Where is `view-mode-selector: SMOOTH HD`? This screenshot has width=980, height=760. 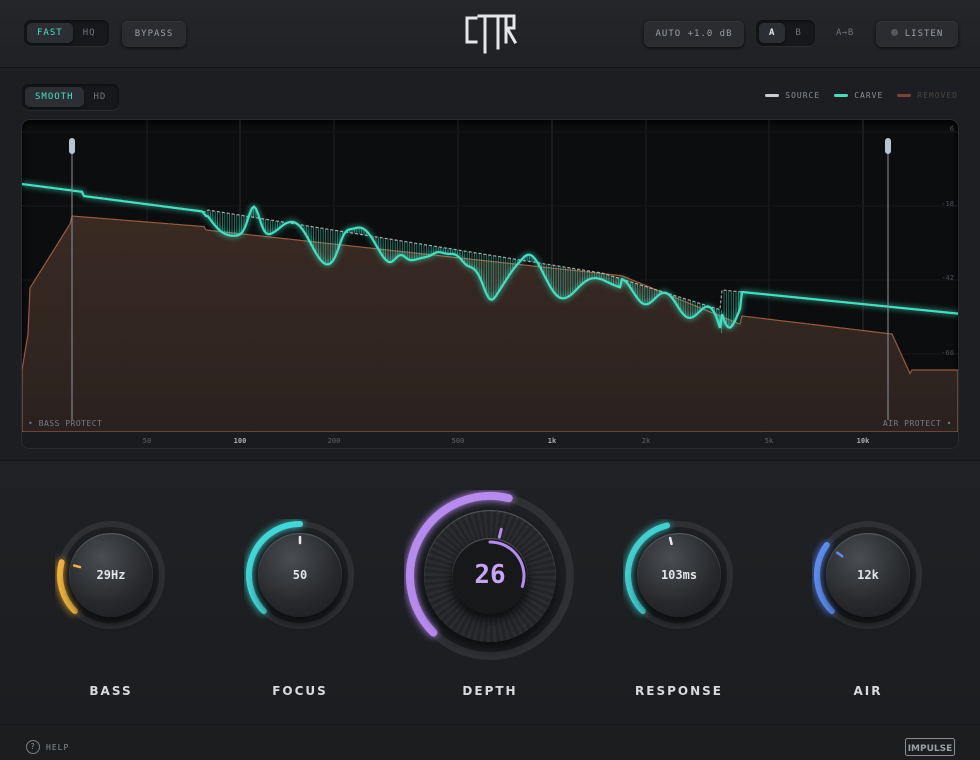
view-mode-selector: SMOOTH HD is located at coordinates (71, 97).